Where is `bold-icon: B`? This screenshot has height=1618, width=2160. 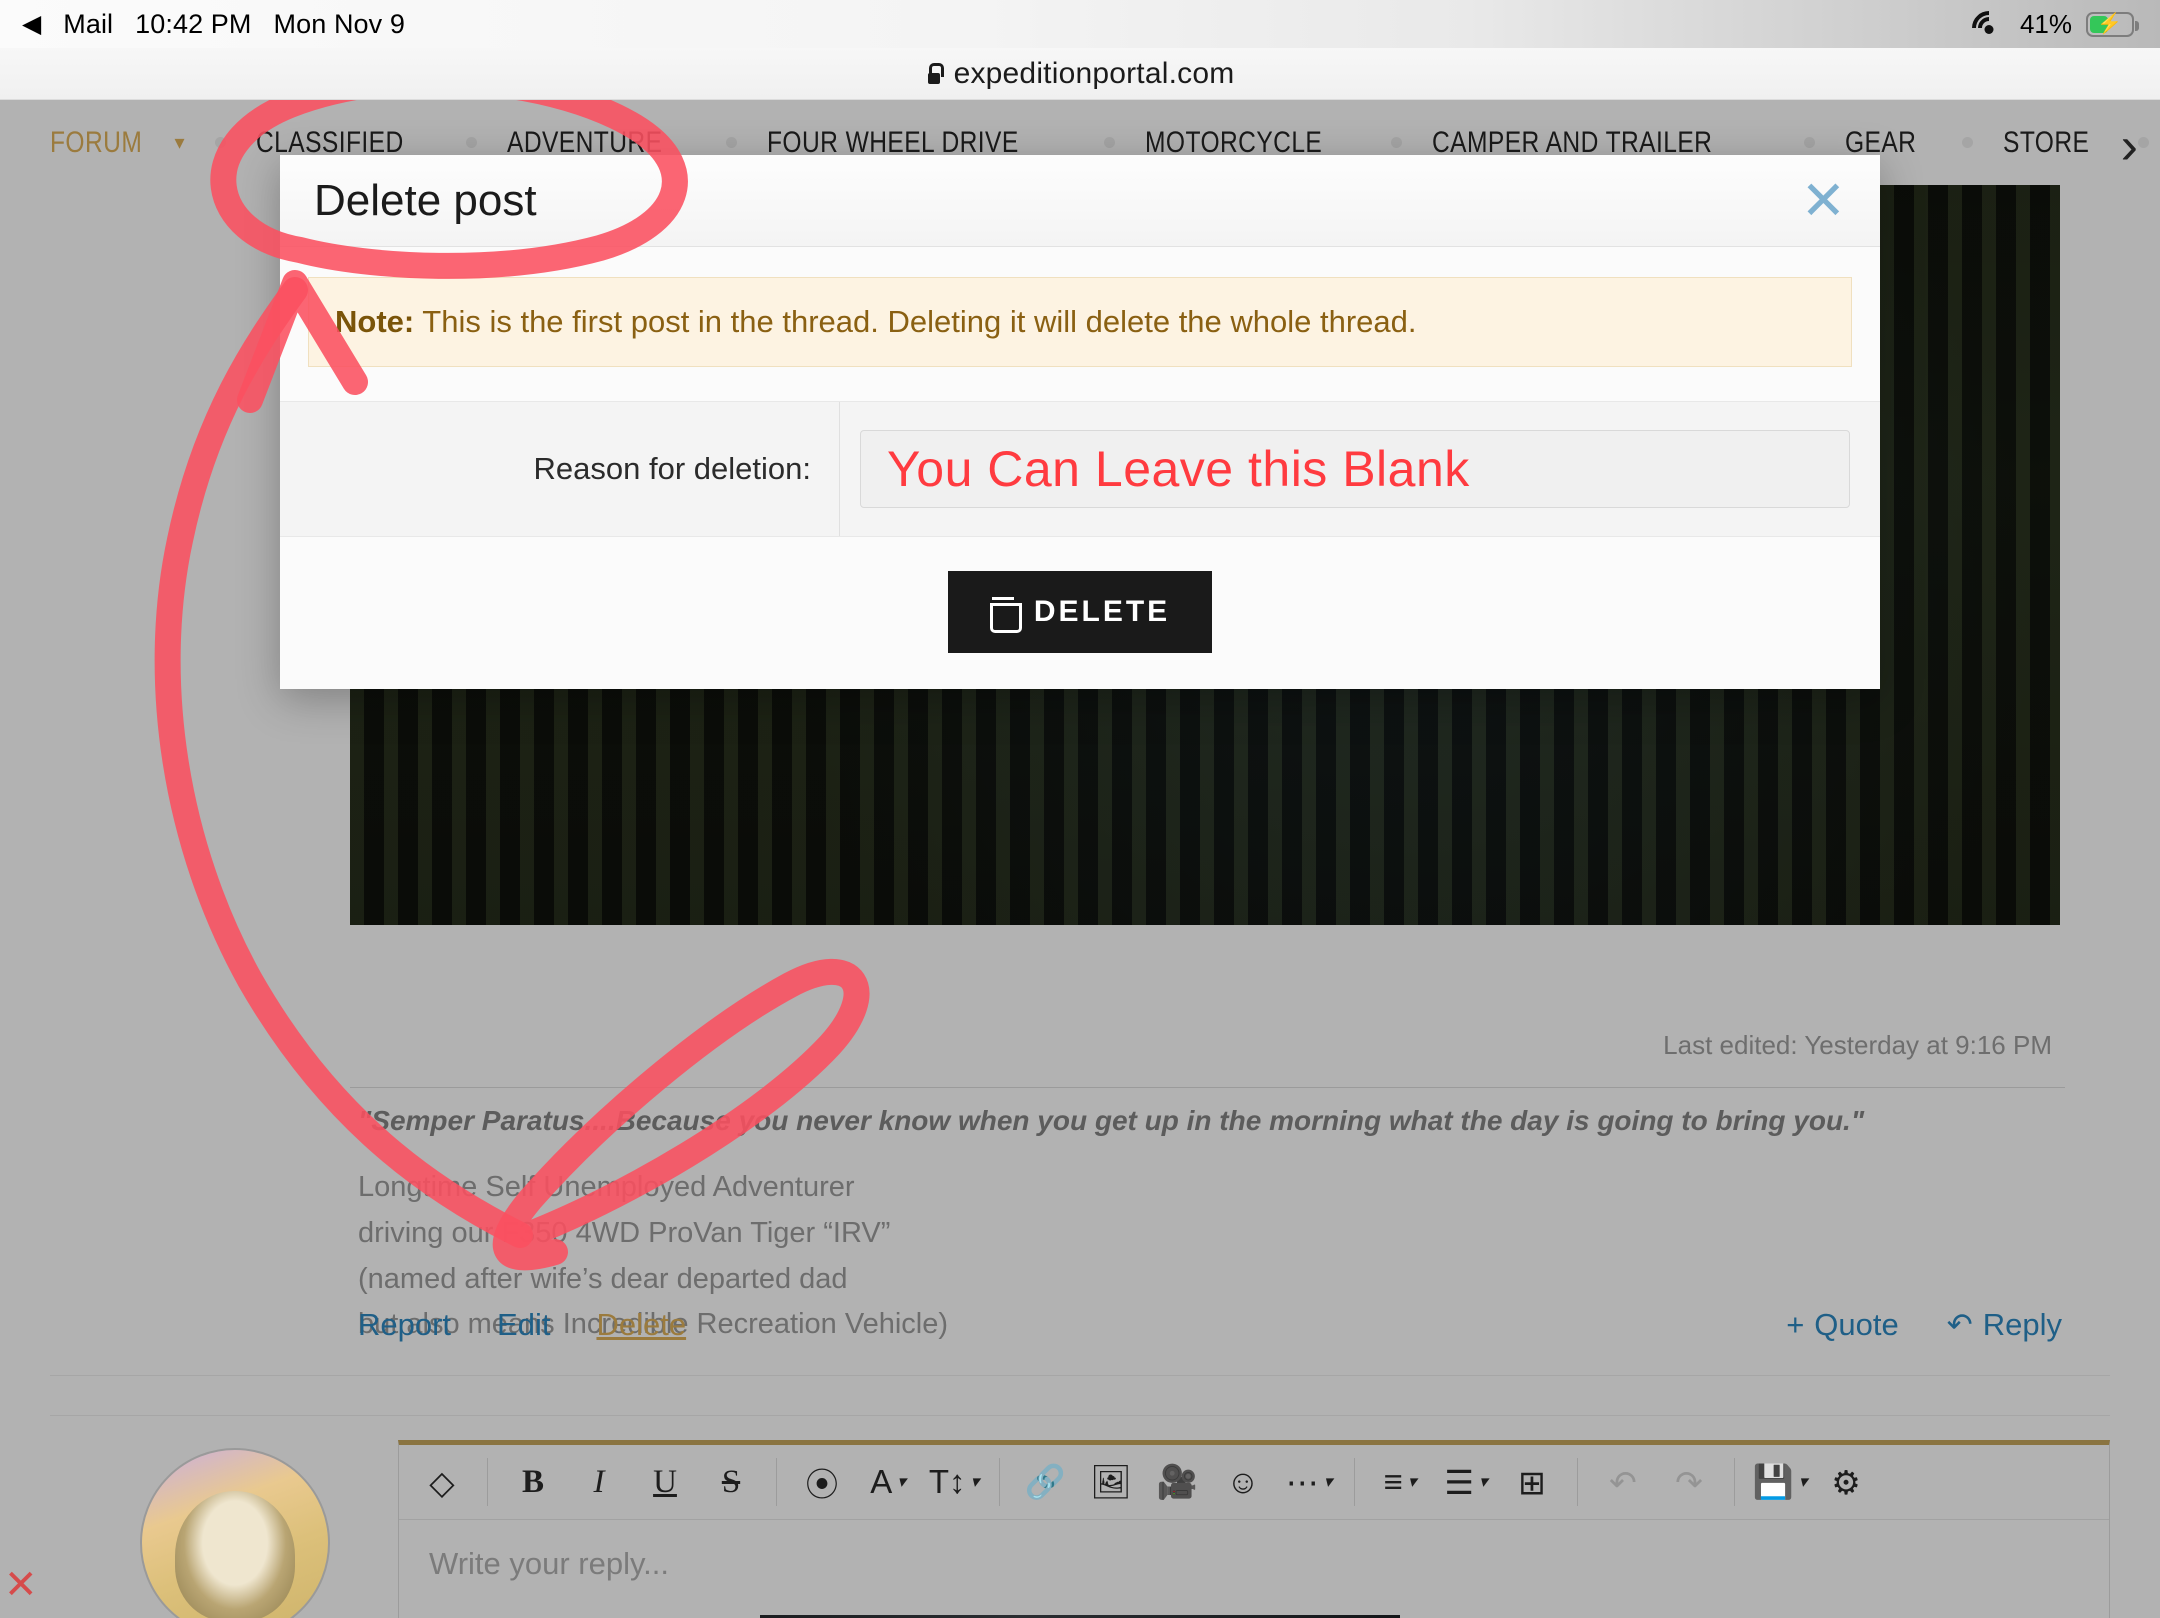
bold-icon: B is located at coordinates (533, 1482).